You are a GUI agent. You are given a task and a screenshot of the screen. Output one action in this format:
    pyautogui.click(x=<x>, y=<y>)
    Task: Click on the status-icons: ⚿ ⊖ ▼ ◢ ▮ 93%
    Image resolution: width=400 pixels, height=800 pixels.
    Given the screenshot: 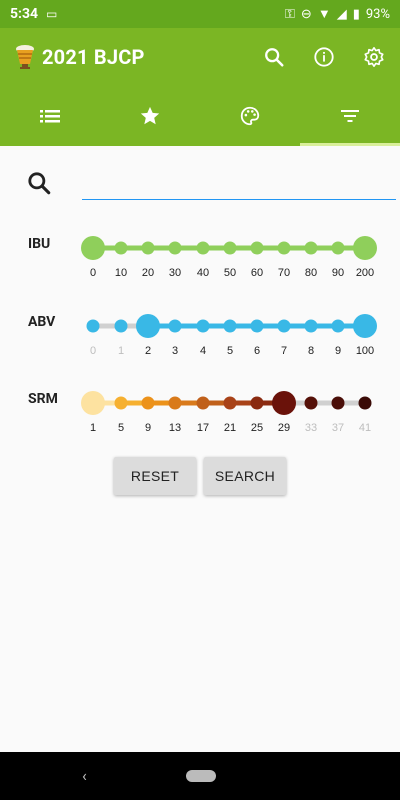 What is the action you would take?
    pyautogui.click(x=337, y=14)
    